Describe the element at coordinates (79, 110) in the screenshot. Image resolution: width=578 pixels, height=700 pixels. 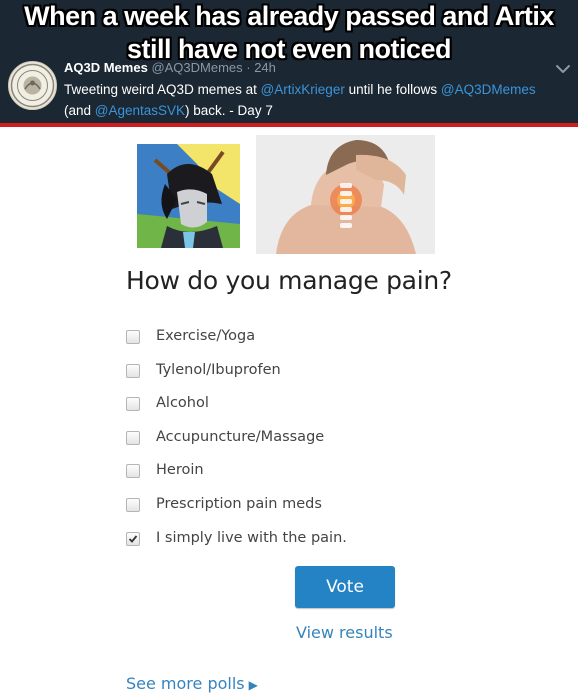
I see `tweet-text-part: (and` at that location.